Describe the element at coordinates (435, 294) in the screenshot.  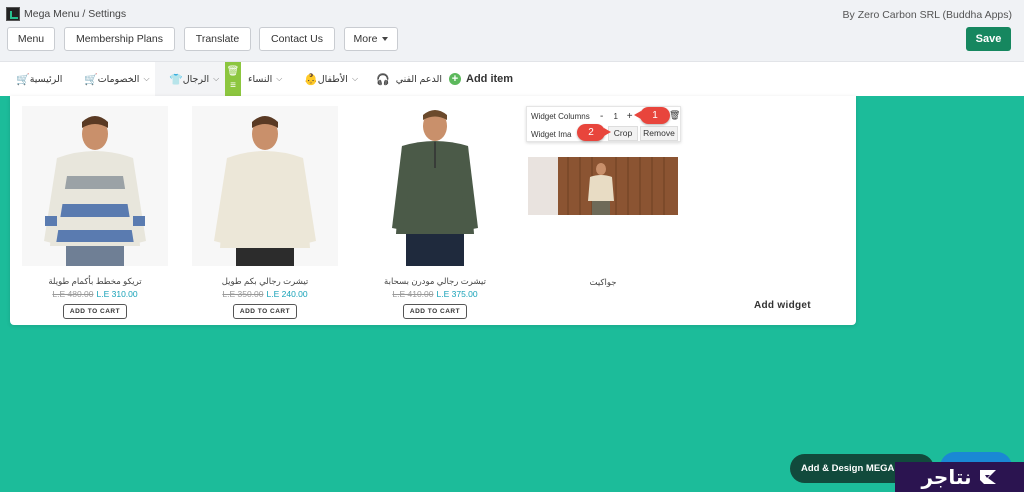
I see `product-price: L.E 410.00 L.E 375.00` at that location.